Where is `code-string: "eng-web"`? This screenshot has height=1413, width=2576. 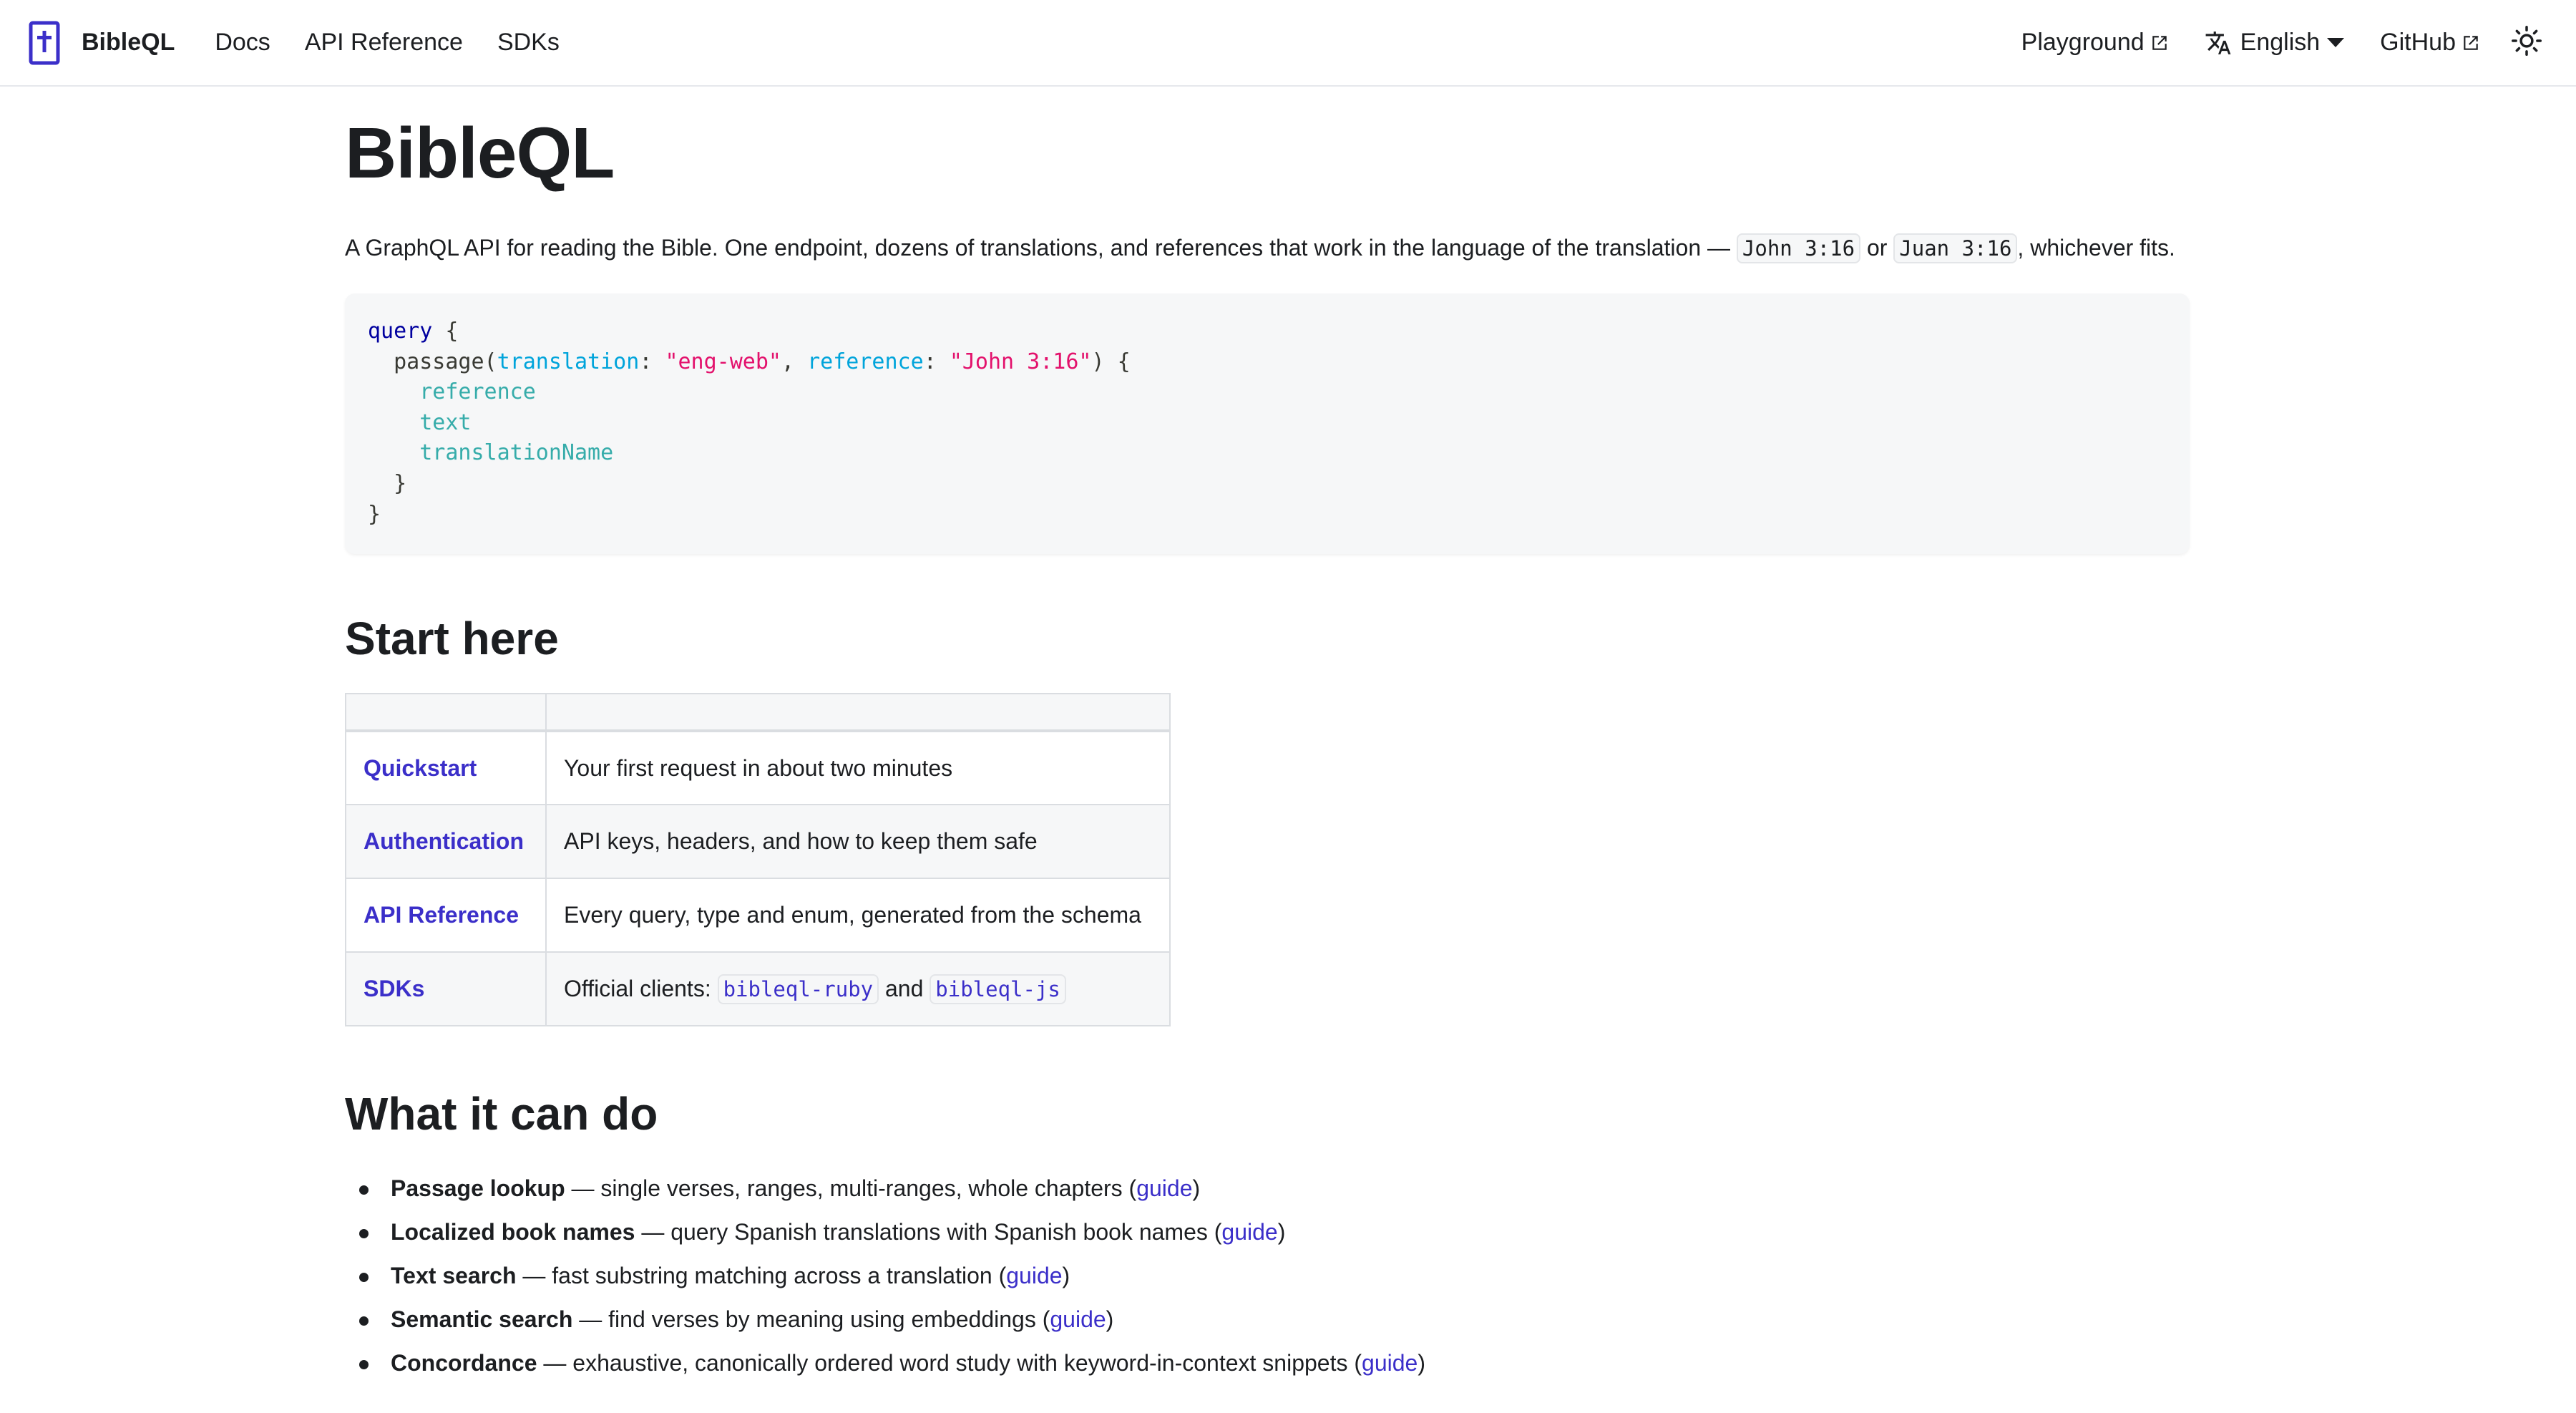
code-string: "eng-web" is located at coordinates (723, 361).